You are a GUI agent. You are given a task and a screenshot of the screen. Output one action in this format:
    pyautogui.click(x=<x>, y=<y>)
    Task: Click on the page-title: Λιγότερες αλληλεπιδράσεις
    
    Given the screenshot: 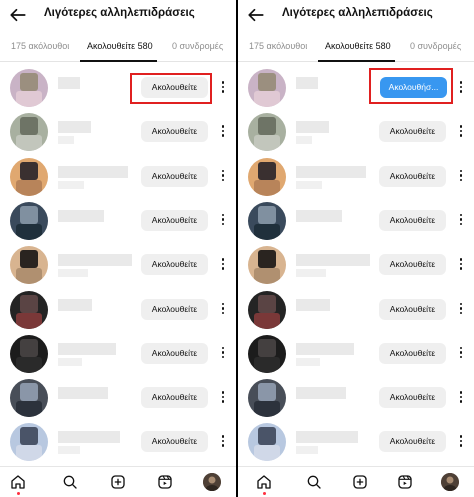 What is the action you would take?
    pyautogui.click(x=357, y=13)
    